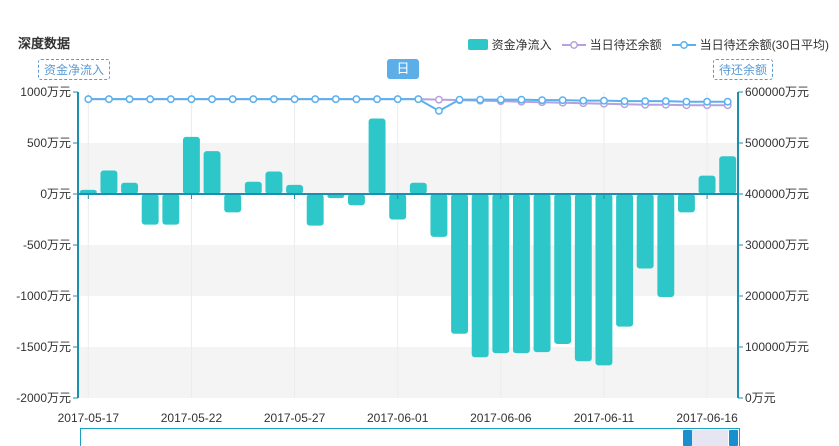 This screenshot has height=446, width=839. I want to click on x-tick-label: 2017-06-06, so click(501, 418).